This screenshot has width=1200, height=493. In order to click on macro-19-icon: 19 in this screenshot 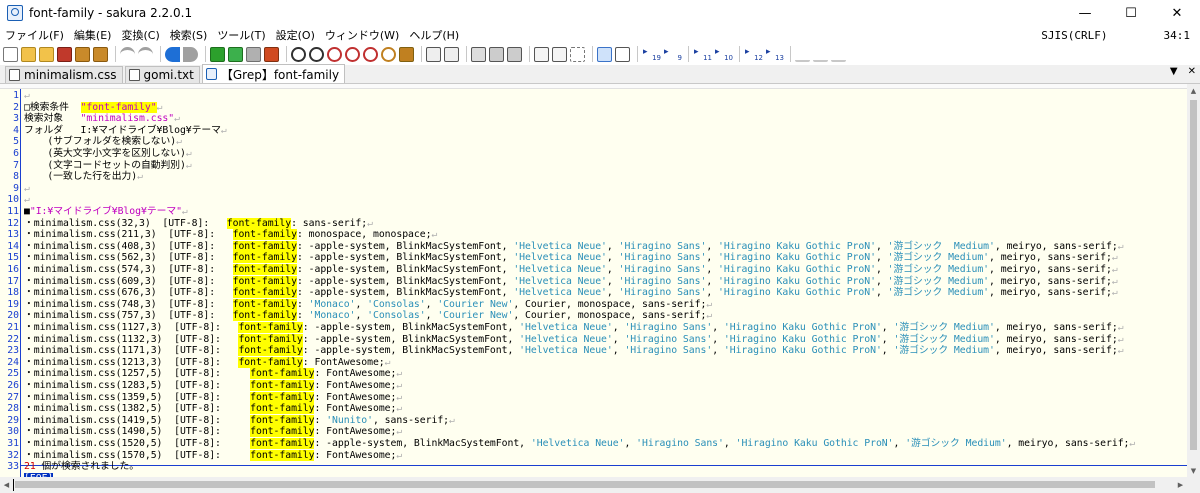, I will do `click(651, 54)`.